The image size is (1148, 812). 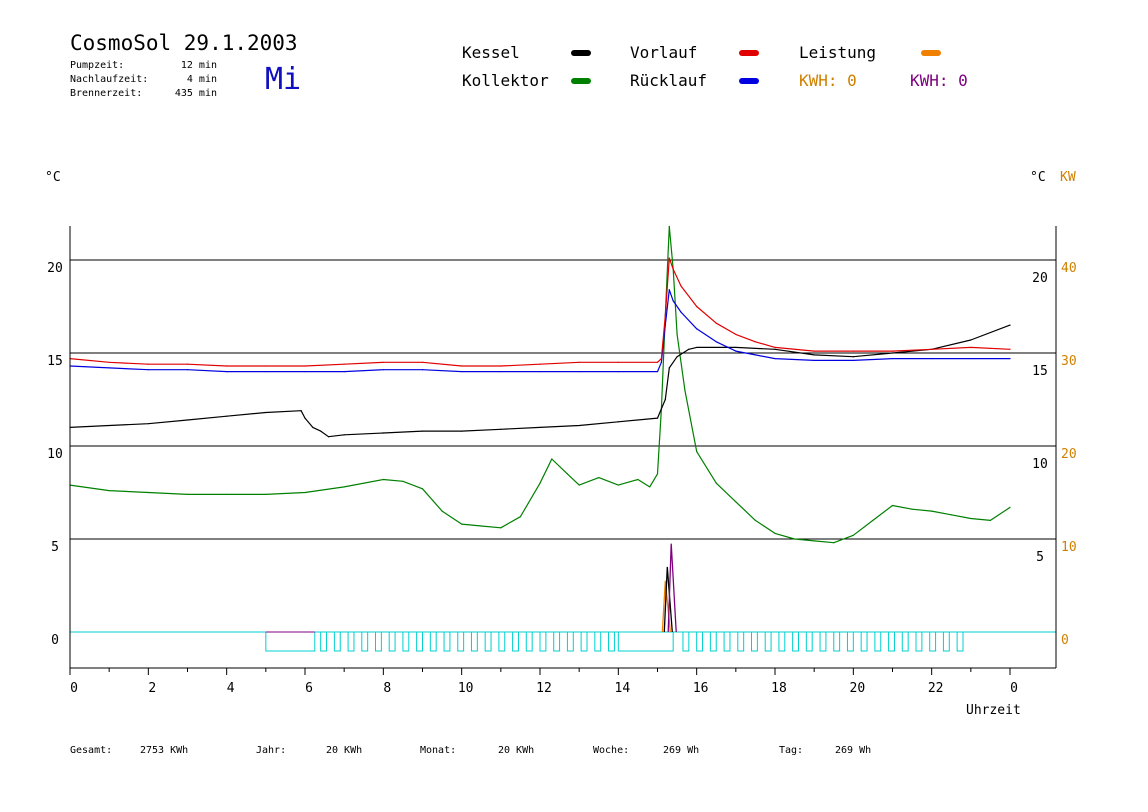 What do you see at coordinates (97, 65) in the screenshot?
I see `stat-pumpzeit-label: Pumpzeit:` at bounding box center [97, 65].